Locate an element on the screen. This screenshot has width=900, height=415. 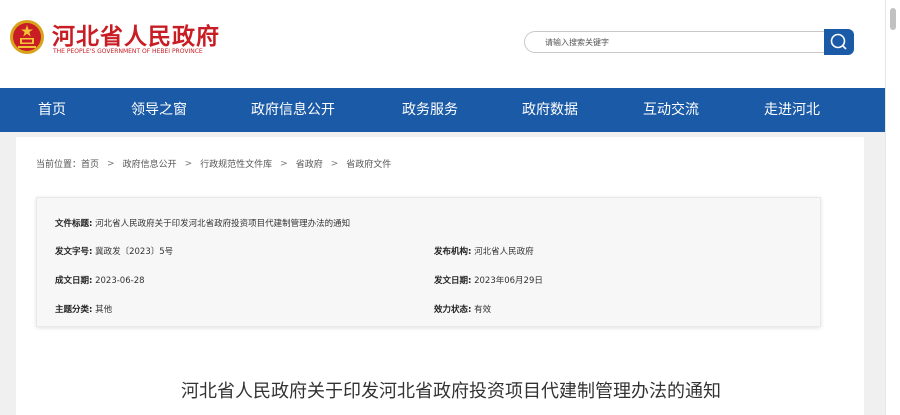
meta-status-label: 效力状态: is located at coordinates (453, 310).